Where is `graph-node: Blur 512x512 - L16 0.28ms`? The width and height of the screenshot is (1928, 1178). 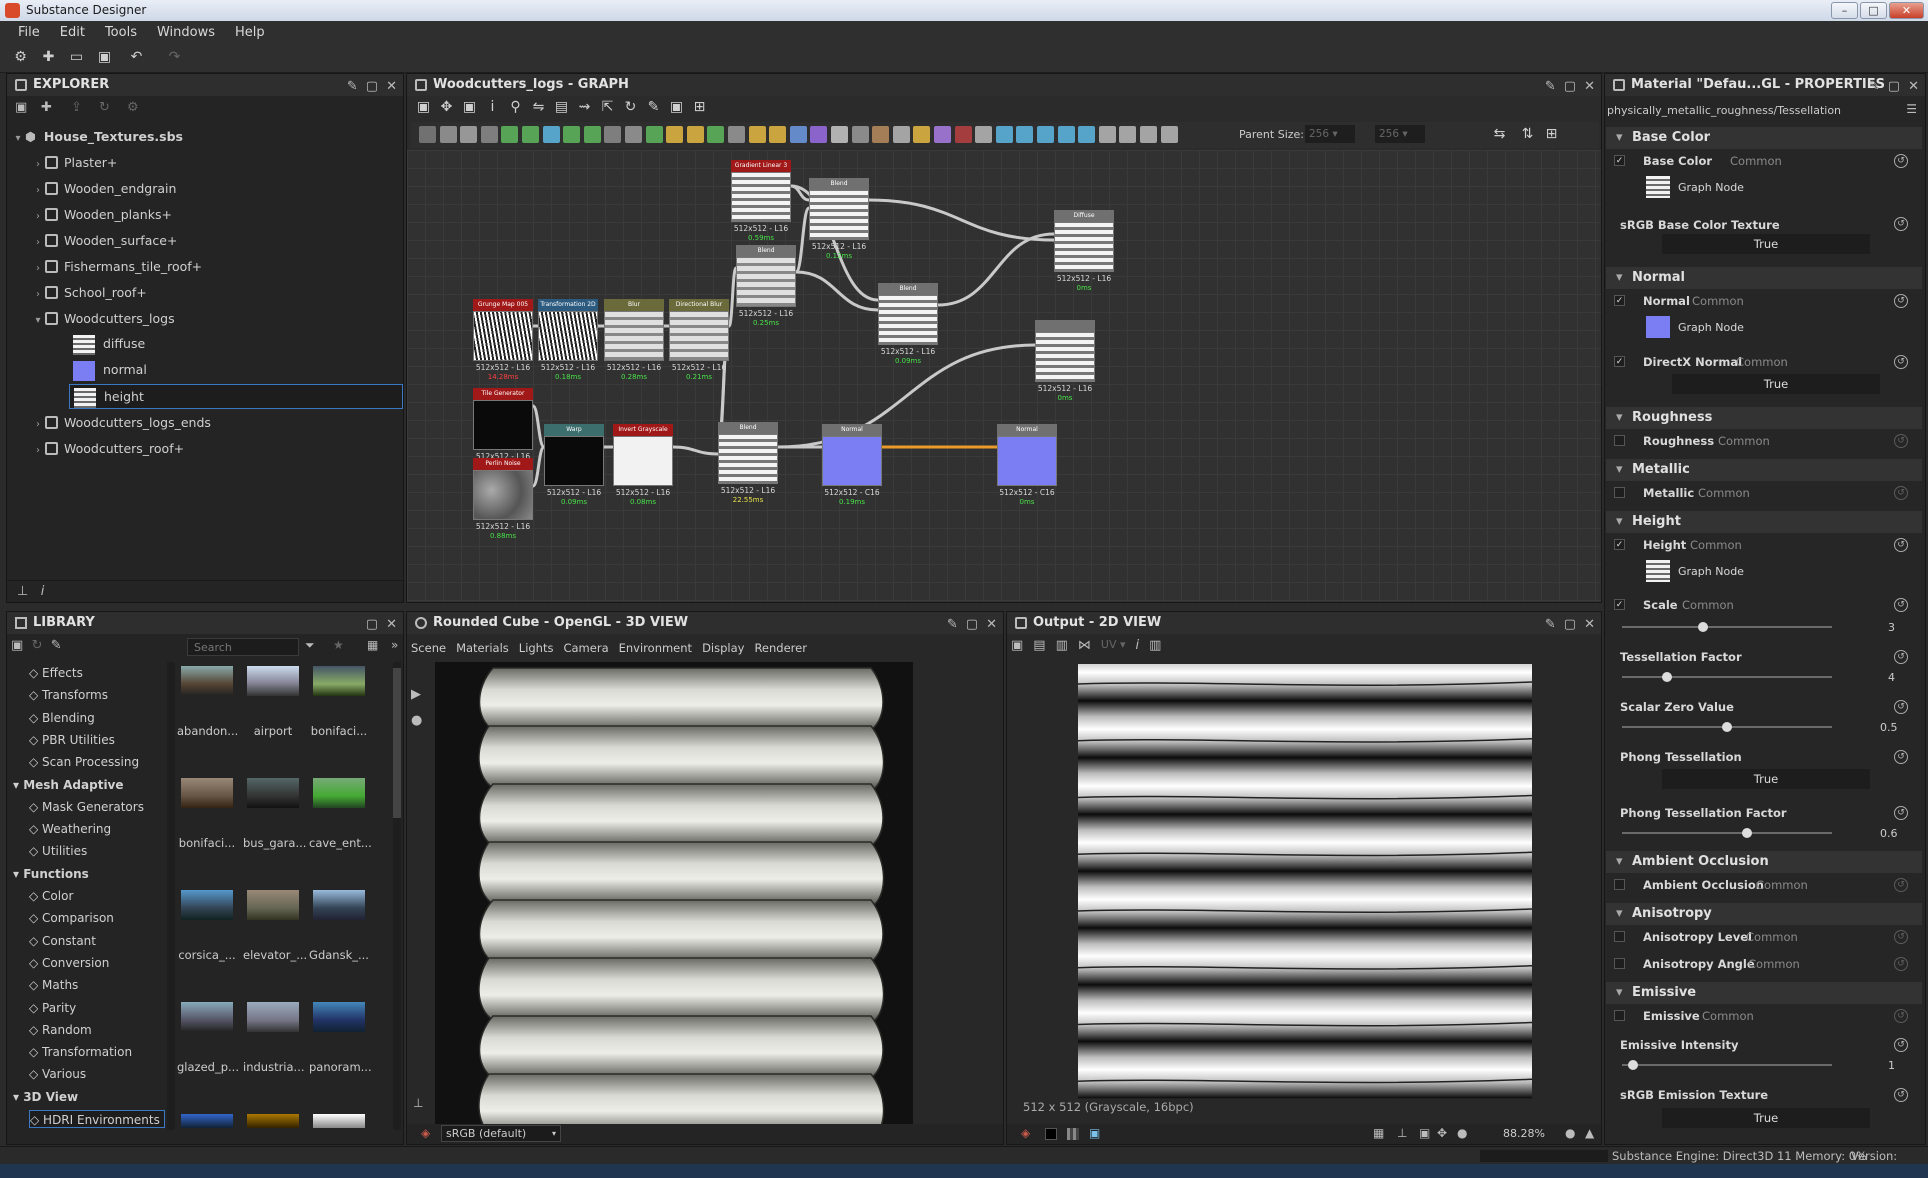 graph-node: Blur 512x512 - L16 0.28ms is located at coordinates (634, 340).